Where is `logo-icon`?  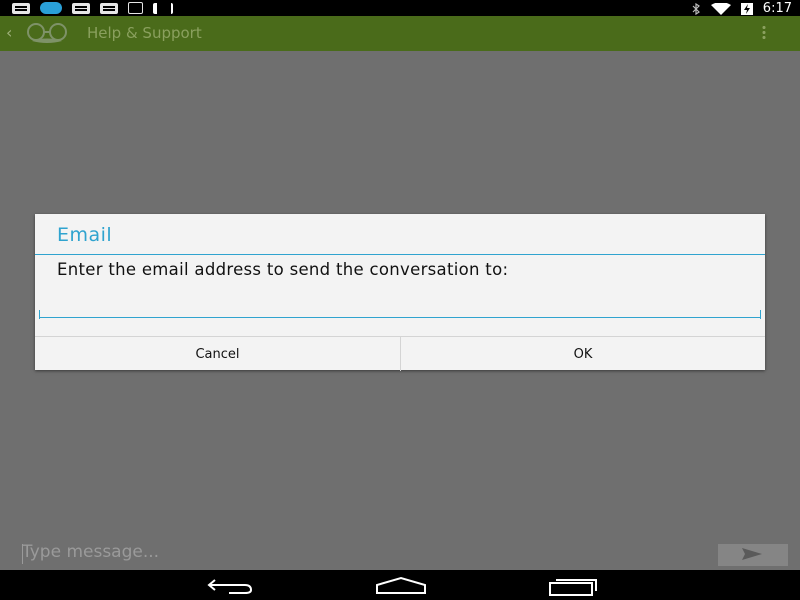 logo-icon is located at coordinates (48, 33).